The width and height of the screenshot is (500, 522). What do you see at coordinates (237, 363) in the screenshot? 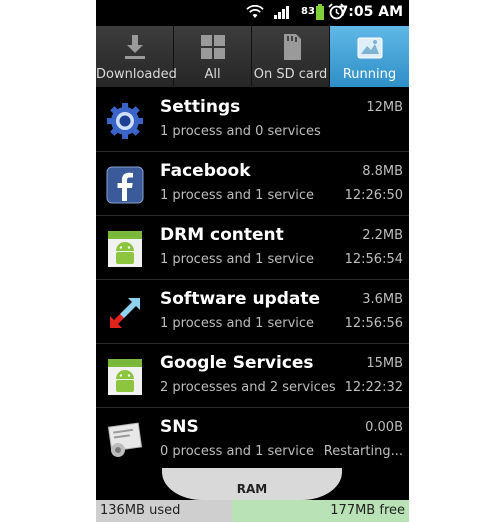
I see `process-name: Google Services` at bounding box center [237, 363].